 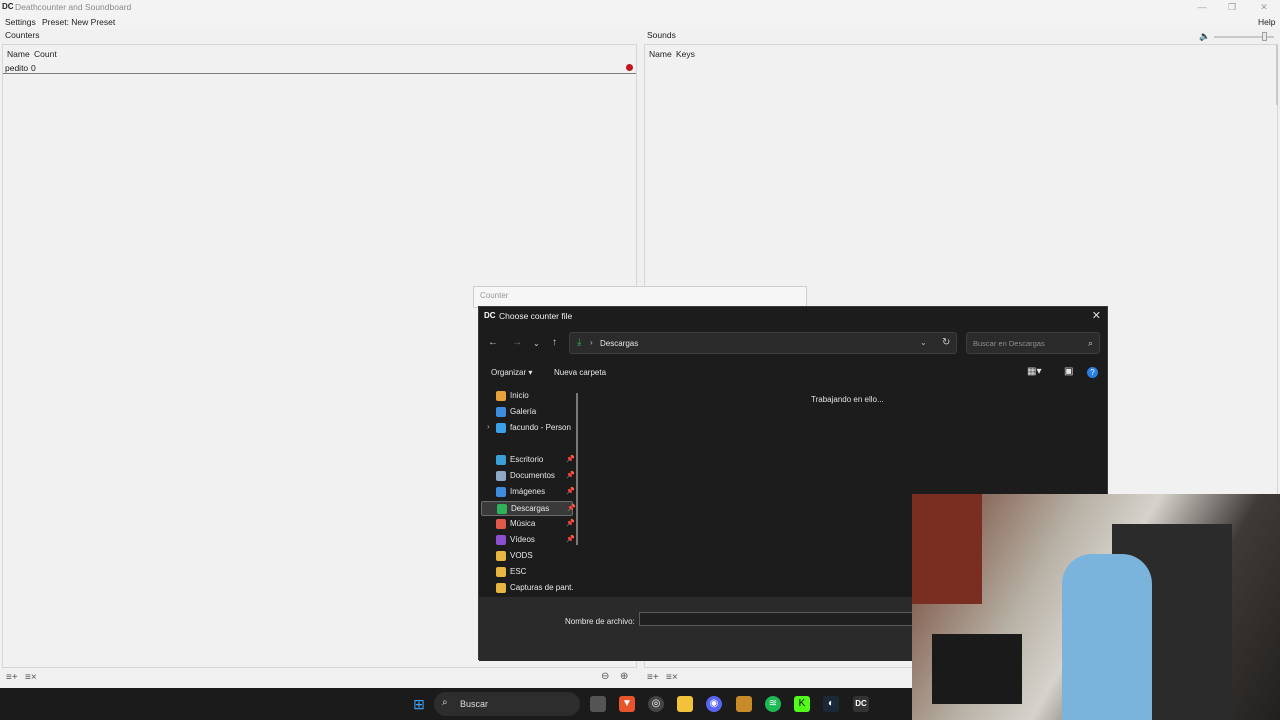 What do you see at coordinates (773, 704) in the screenshot?
I see `spotify-icon: ≋` at bounding box center [773, 704].